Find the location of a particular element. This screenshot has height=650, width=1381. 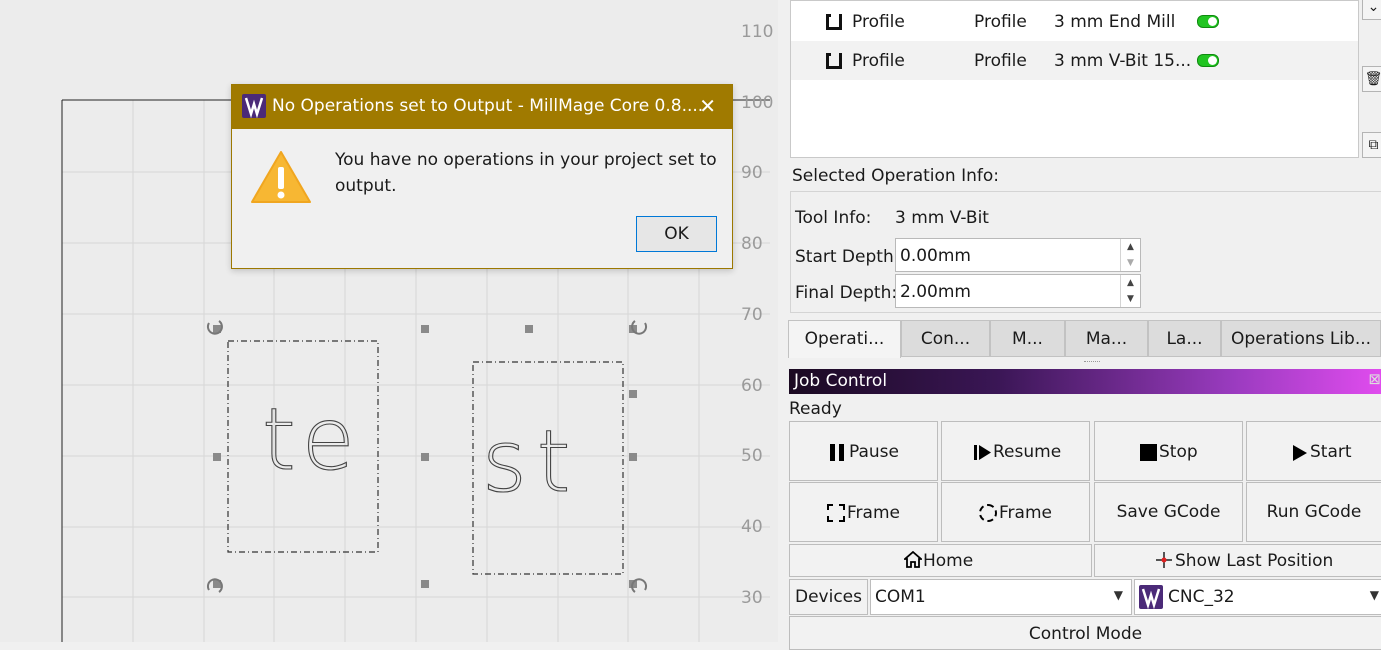

start-button: Start is located at coordinates (1313, 451).